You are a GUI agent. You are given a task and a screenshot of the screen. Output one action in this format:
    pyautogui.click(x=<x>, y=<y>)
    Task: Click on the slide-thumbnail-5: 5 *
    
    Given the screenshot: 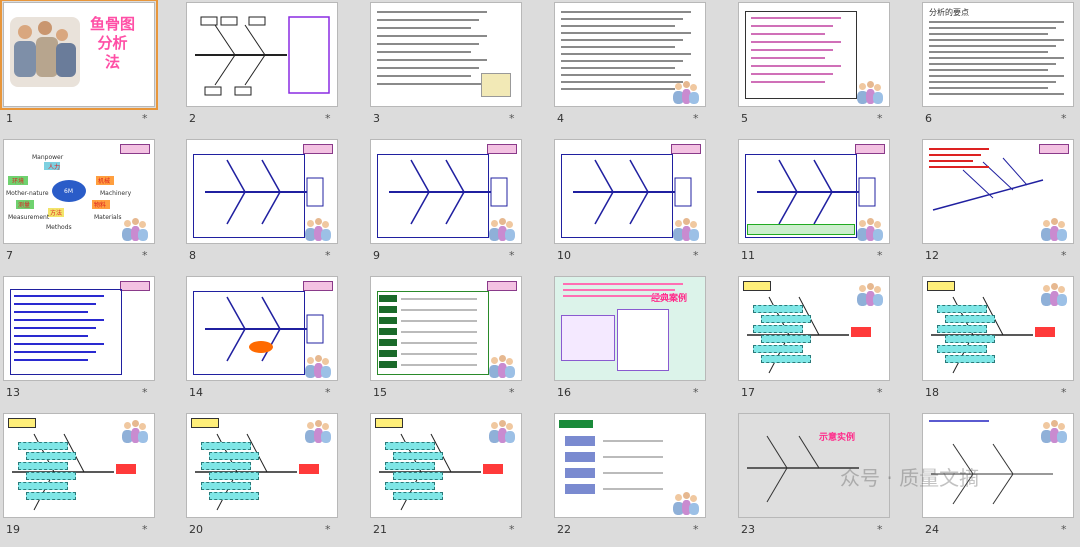 What is the action you would take?
    pyautogui.click(x=825, y=68)
    